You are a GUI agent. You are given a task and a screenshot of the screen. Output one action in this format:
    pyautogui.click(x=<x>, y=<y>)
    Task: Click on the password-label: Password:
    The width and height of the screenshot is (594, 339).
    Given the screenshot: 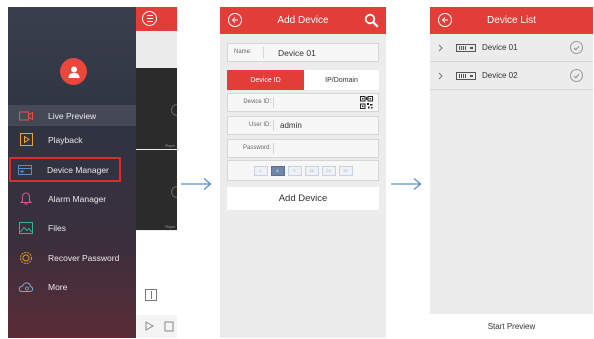 What is the action you would take?
    pyautogui.click(x=251, y=148)
    